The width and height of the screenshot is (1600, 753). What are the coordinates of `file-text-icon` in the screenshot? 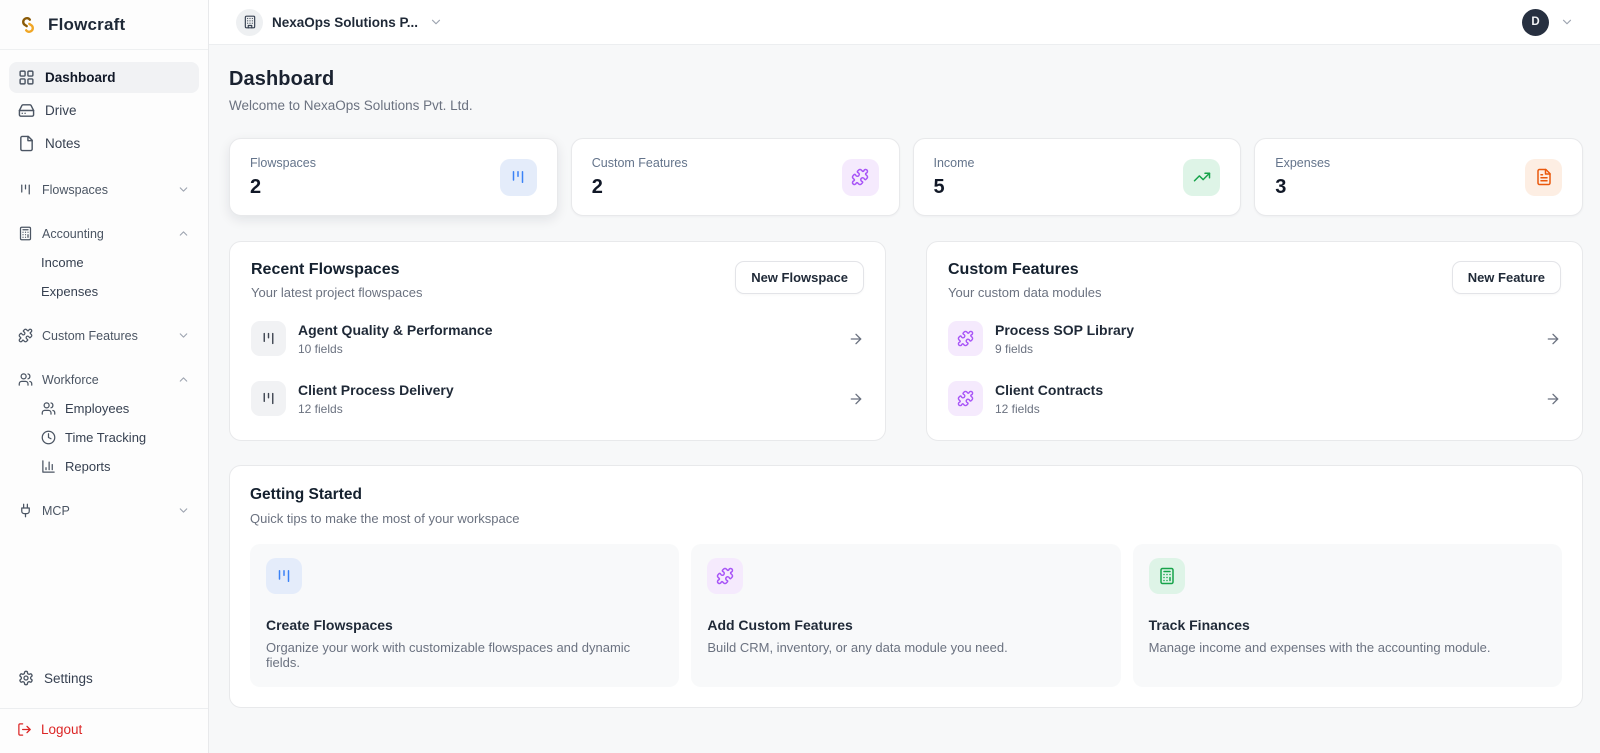 It's located at (1543, 177).